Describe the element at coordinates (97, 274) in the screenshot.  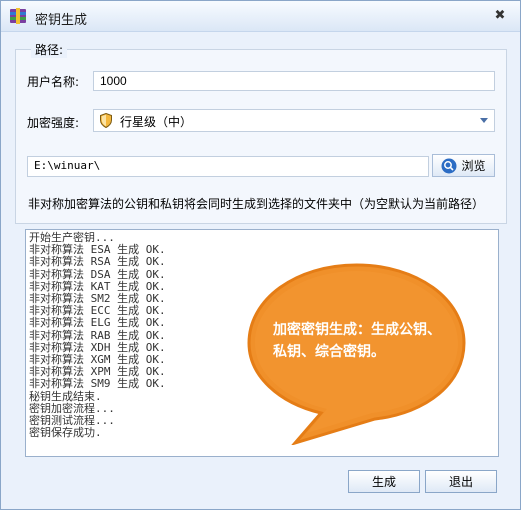
I see `log-line: 非对称算法 DSA 生成 OK.` at that location.